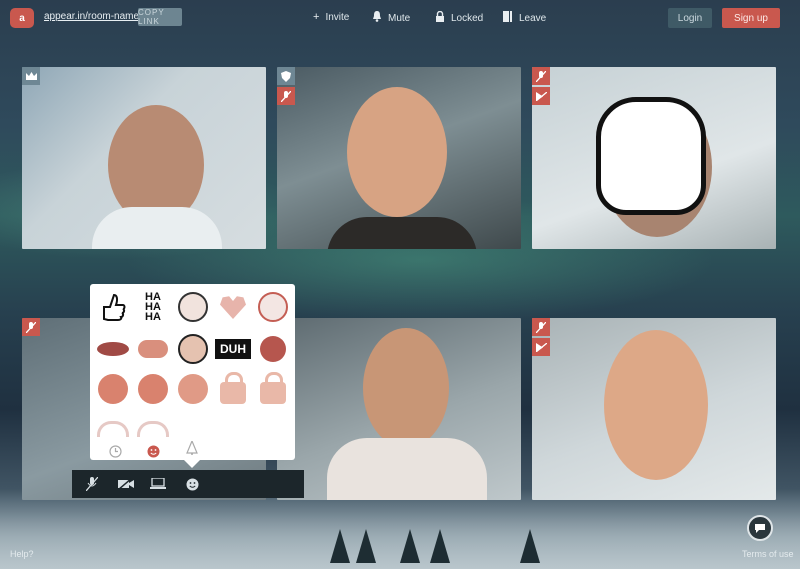  What do you see at coordinates (337, 17) in the screenshot?
I see `invite-label: Invite` at bounding box center [337, 17].